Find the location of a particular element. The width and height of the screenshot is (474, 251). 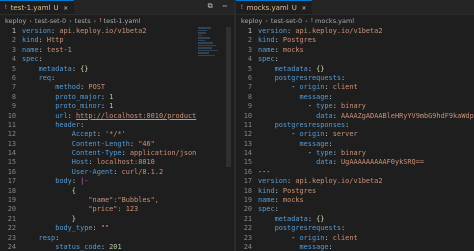

line-number: 6 is located at coordinates (13, 77).